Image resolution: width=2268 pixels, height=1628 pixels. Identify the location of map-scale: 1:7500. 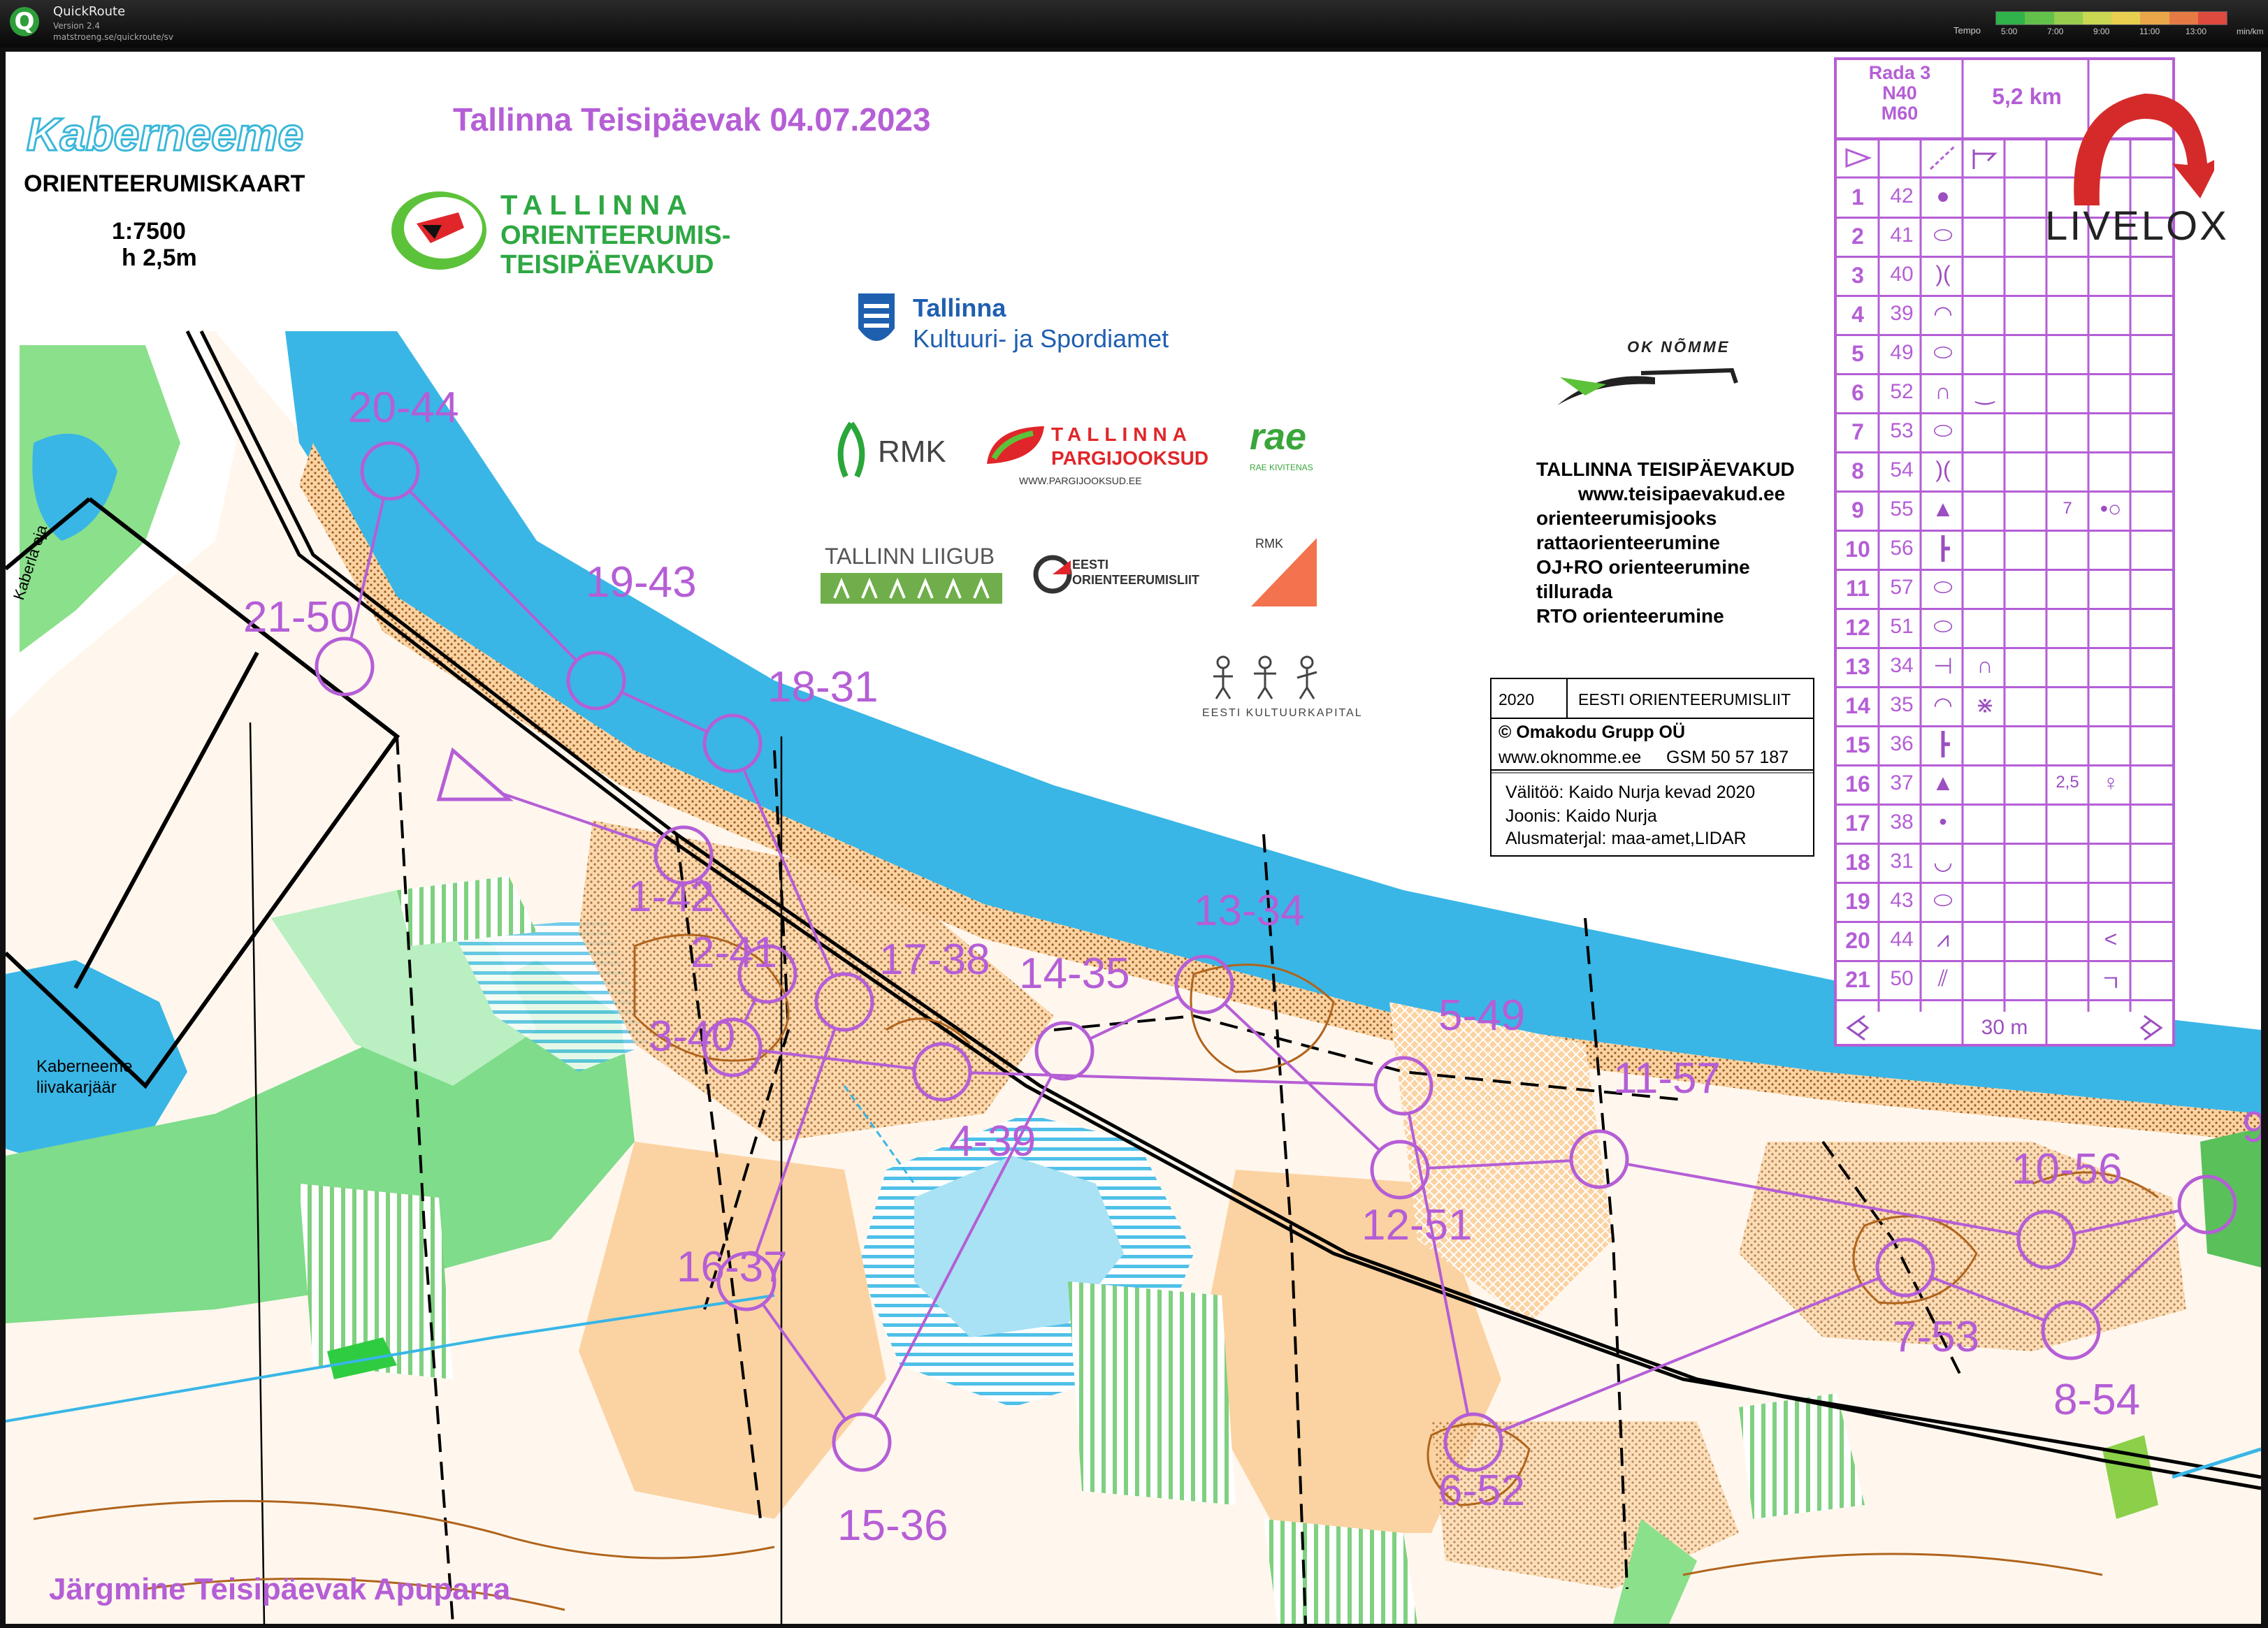
(149, 232).